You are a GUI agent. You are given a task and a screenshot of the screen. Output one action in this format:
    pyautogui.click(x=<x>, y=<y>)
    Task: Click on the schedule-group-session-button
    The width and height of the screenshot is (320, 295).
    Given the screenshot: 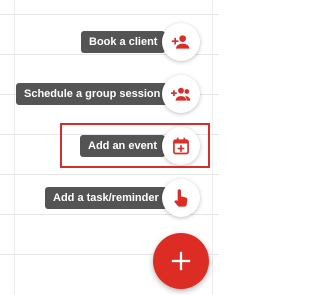 What is the action you would take?
    pyautogui.click(x=181, y=94)
    